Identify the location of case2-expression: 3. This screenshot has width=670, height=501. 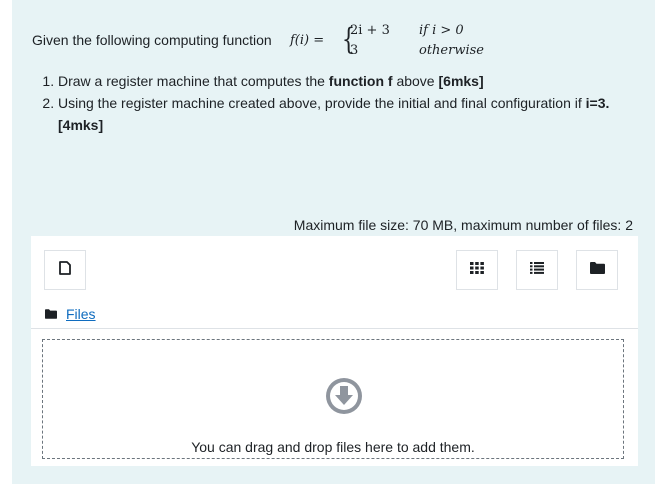
(354, 50).